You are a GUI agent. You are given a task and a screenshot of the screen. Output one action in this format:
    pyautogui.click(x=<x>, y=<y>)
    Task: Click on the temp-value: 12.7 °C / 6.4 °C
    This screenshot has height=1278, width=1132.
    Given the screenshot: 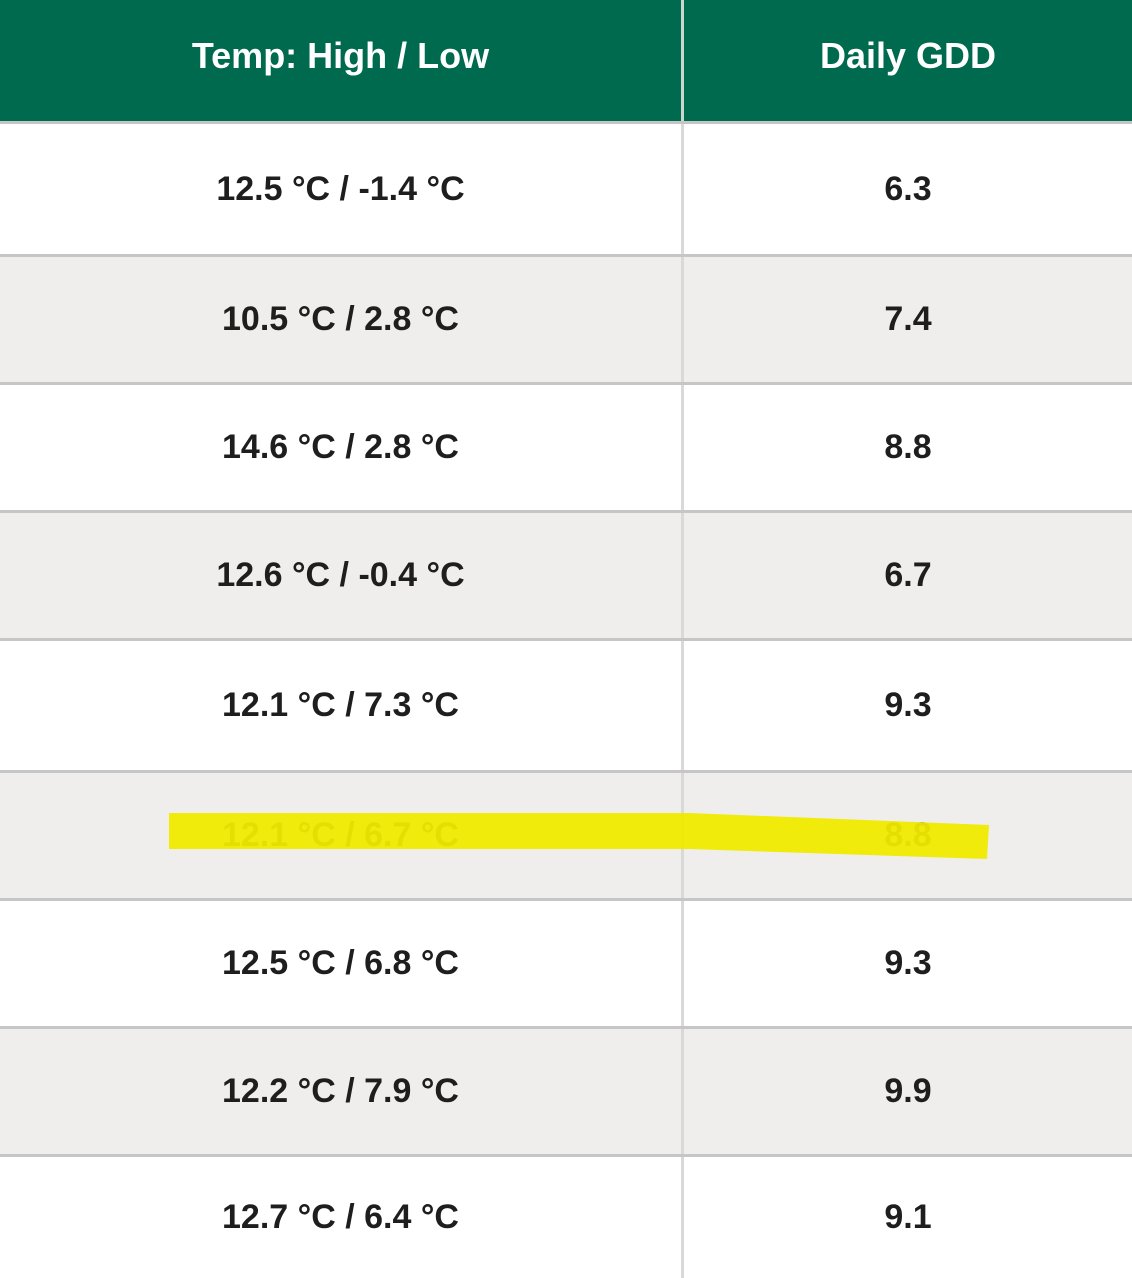 What is the action you would take?
    pyautogui.click(x=340, y=1217)
    